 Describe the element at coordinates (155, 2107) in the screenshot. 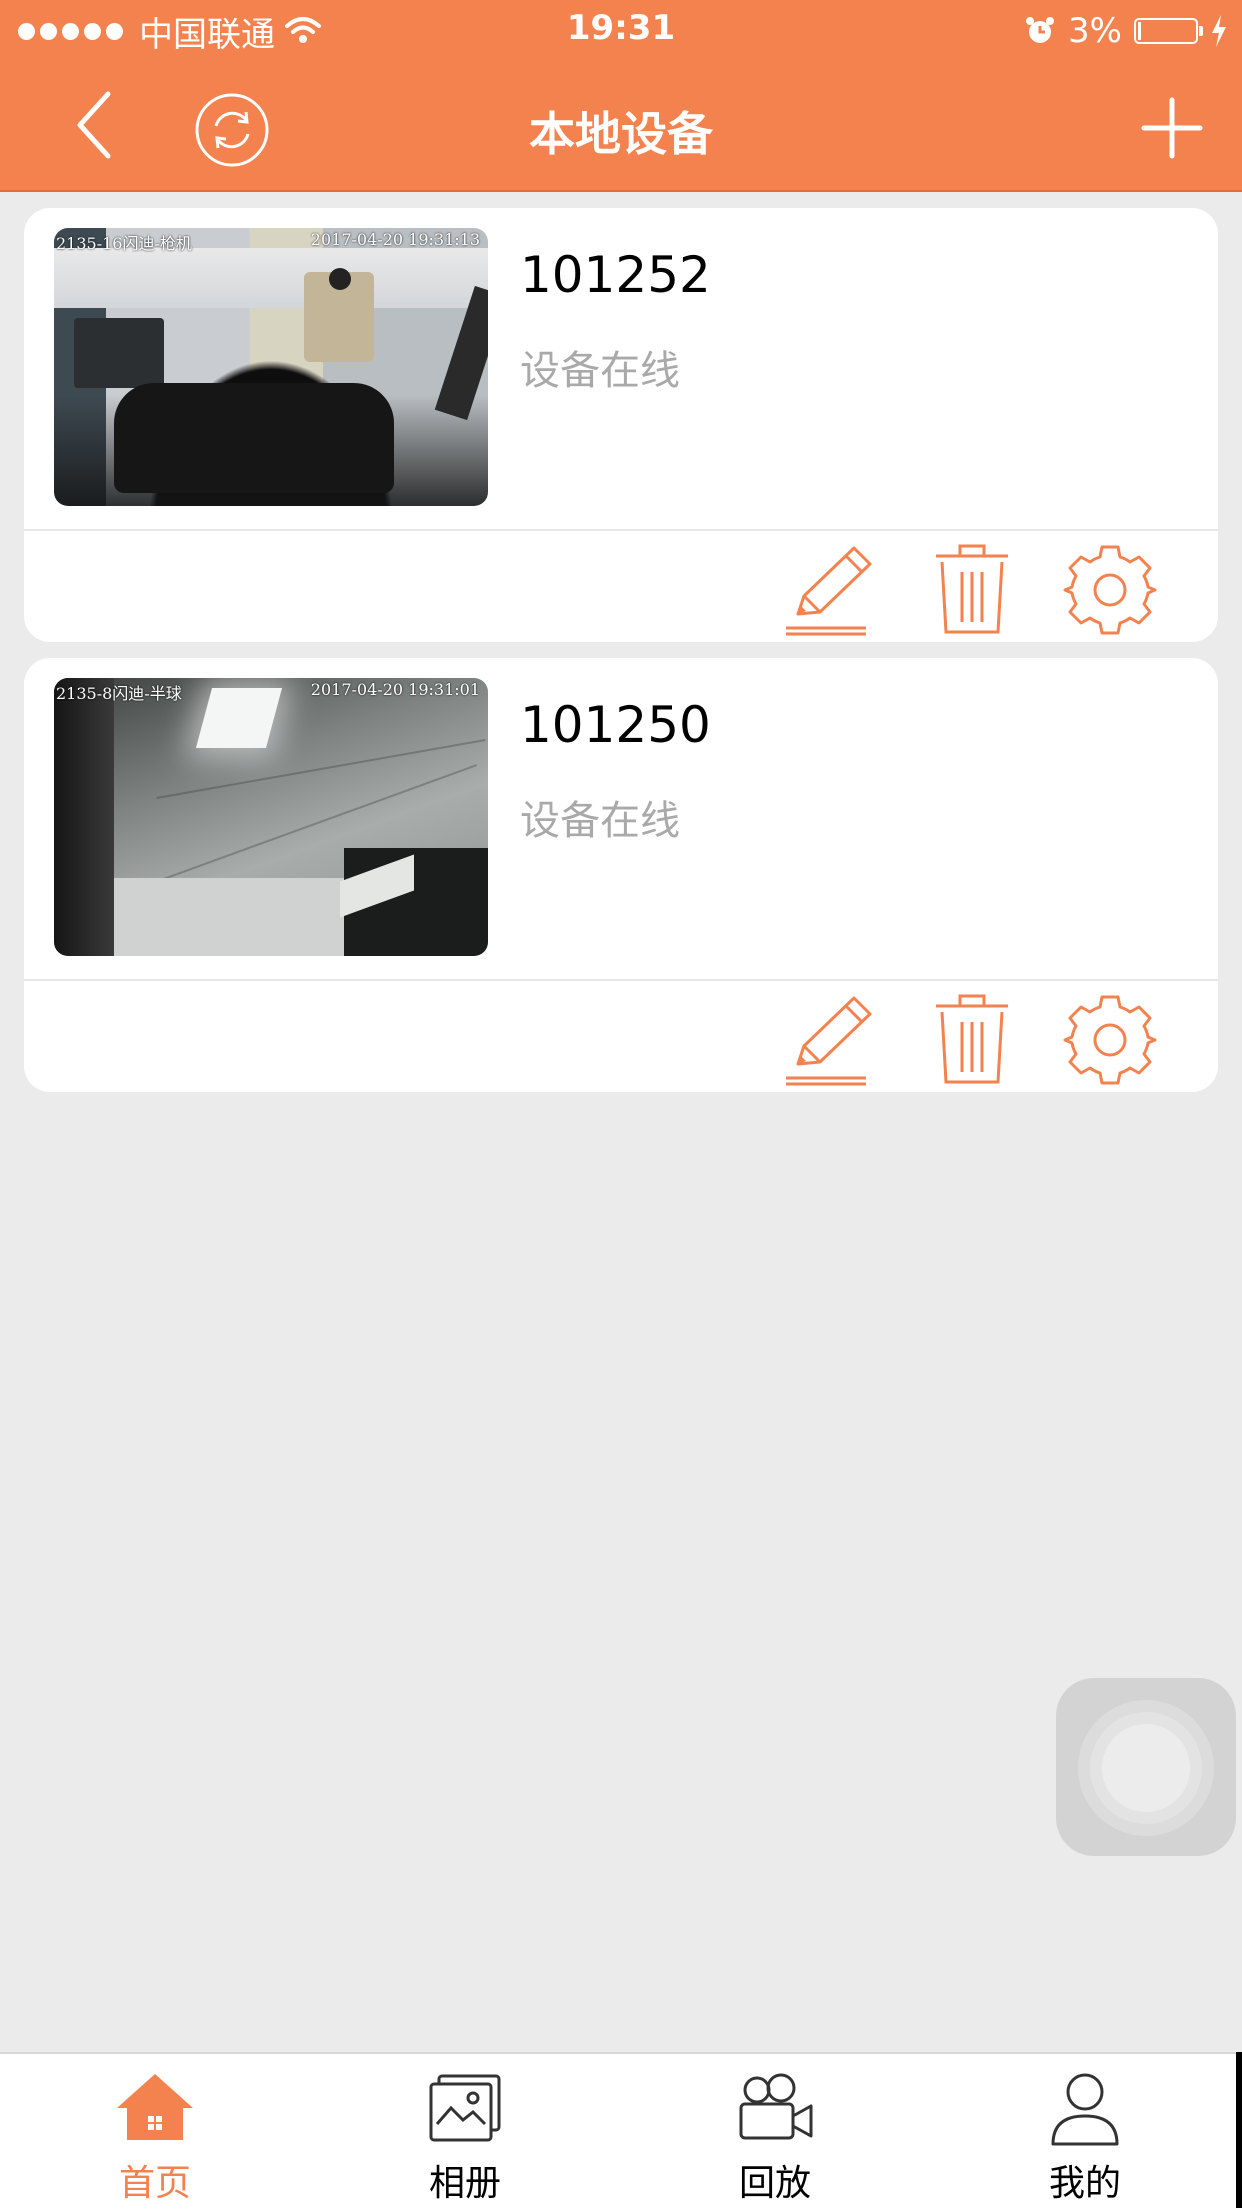

I see `home-icon` at that location.